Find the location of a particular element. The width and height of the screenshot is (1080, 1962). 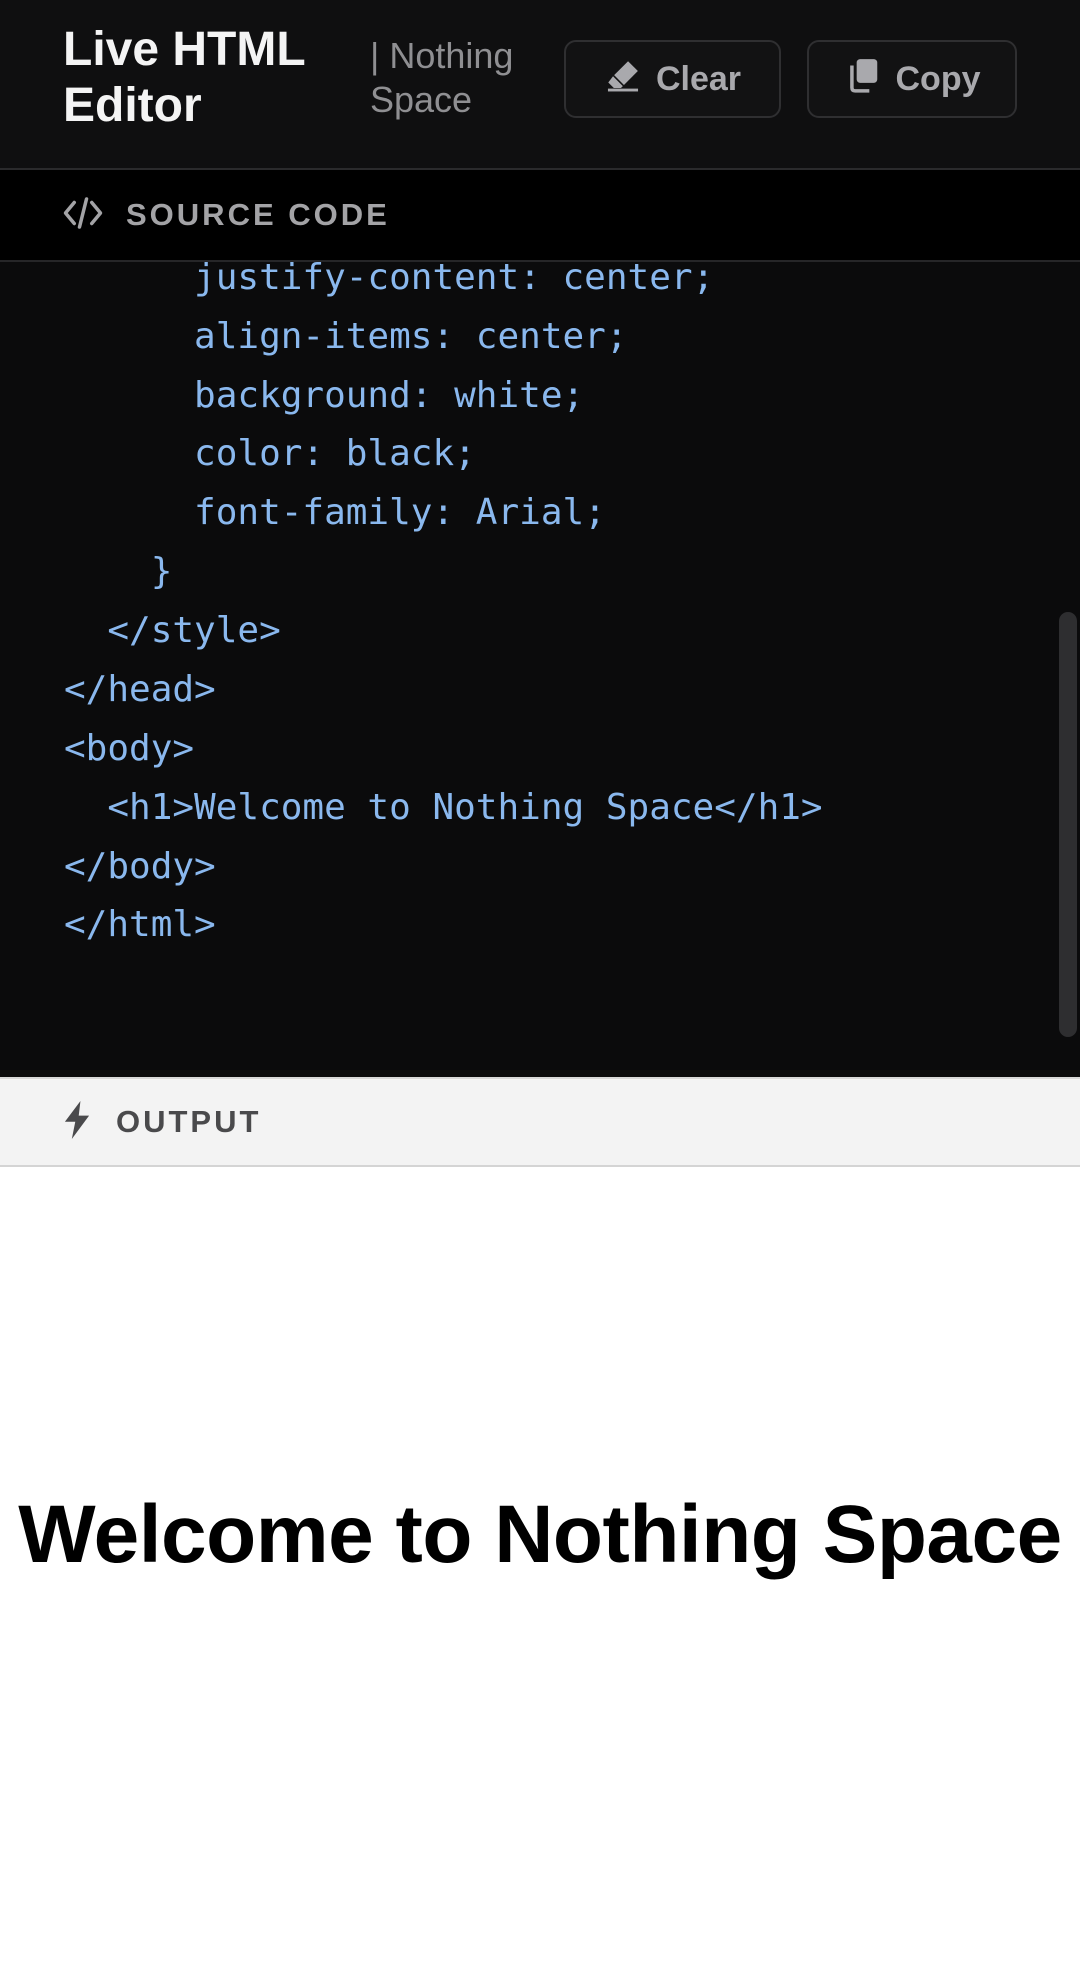

code-line: align-items: center; is located at coordinates (346, 336).